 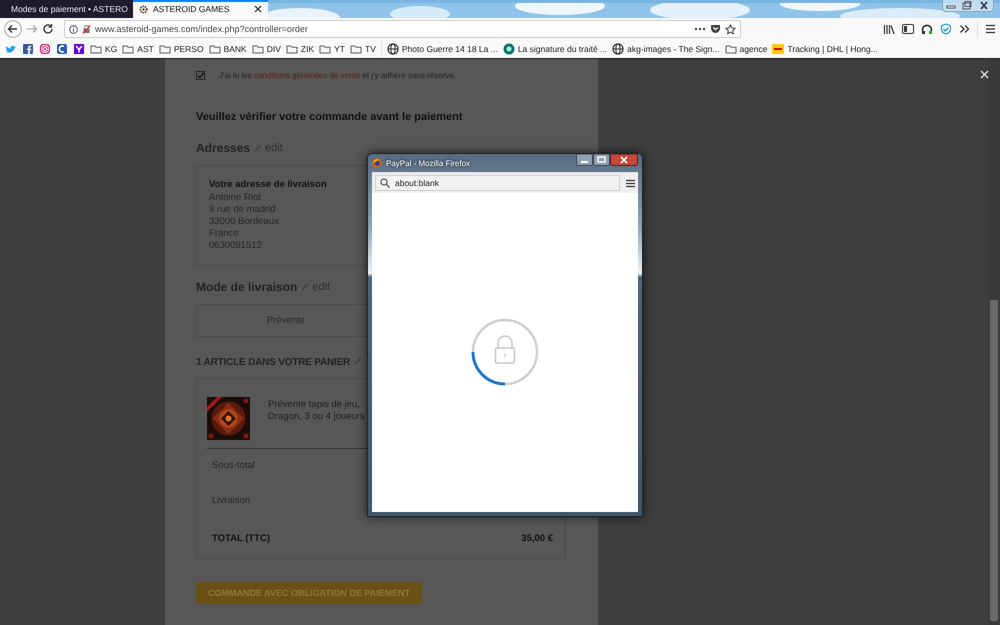 I want to click on reload-icon, so click(x=48, y=29).